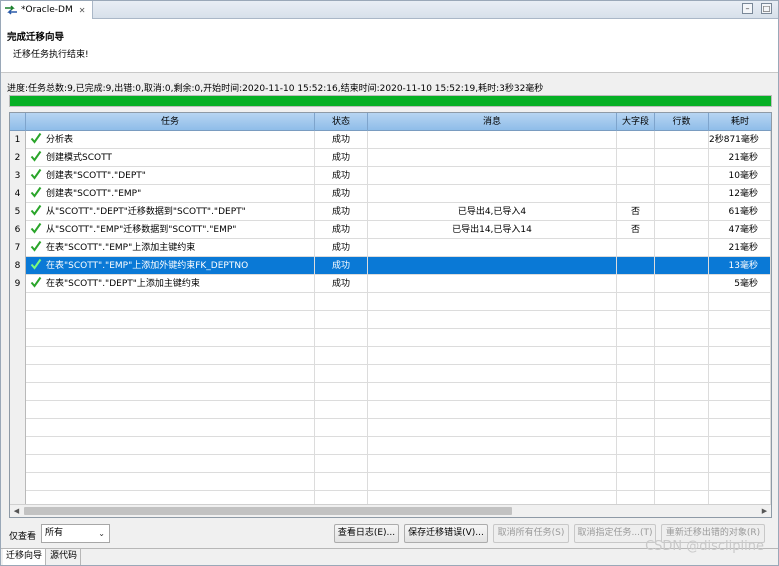  Describe the element at coordinates (615, 533) in the screenshot. I see `cancel-selected-button: 取消指定任务...(T)` at that location.